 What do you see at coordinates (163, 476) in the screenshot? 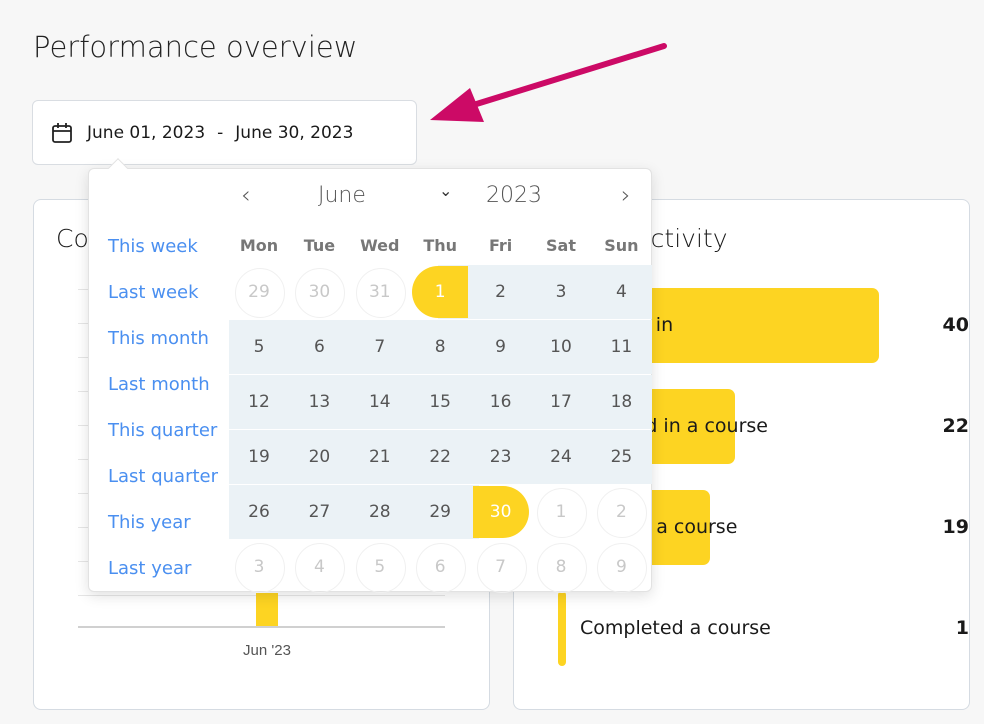
I see `preset-last-quarter: Last quarter` at bounding box center [163, 476].